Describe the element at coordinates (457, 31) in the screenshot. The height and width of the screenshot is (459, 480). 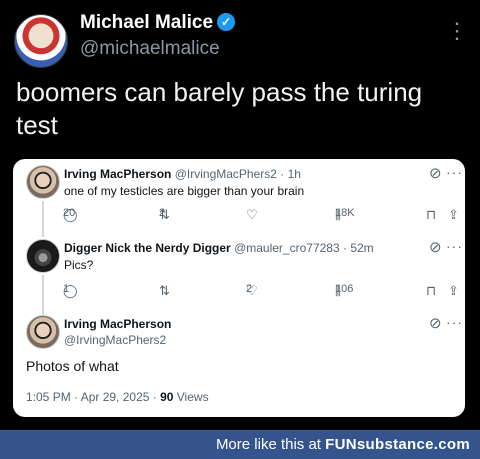
I see `more-options-icon: ⋮` at that location.